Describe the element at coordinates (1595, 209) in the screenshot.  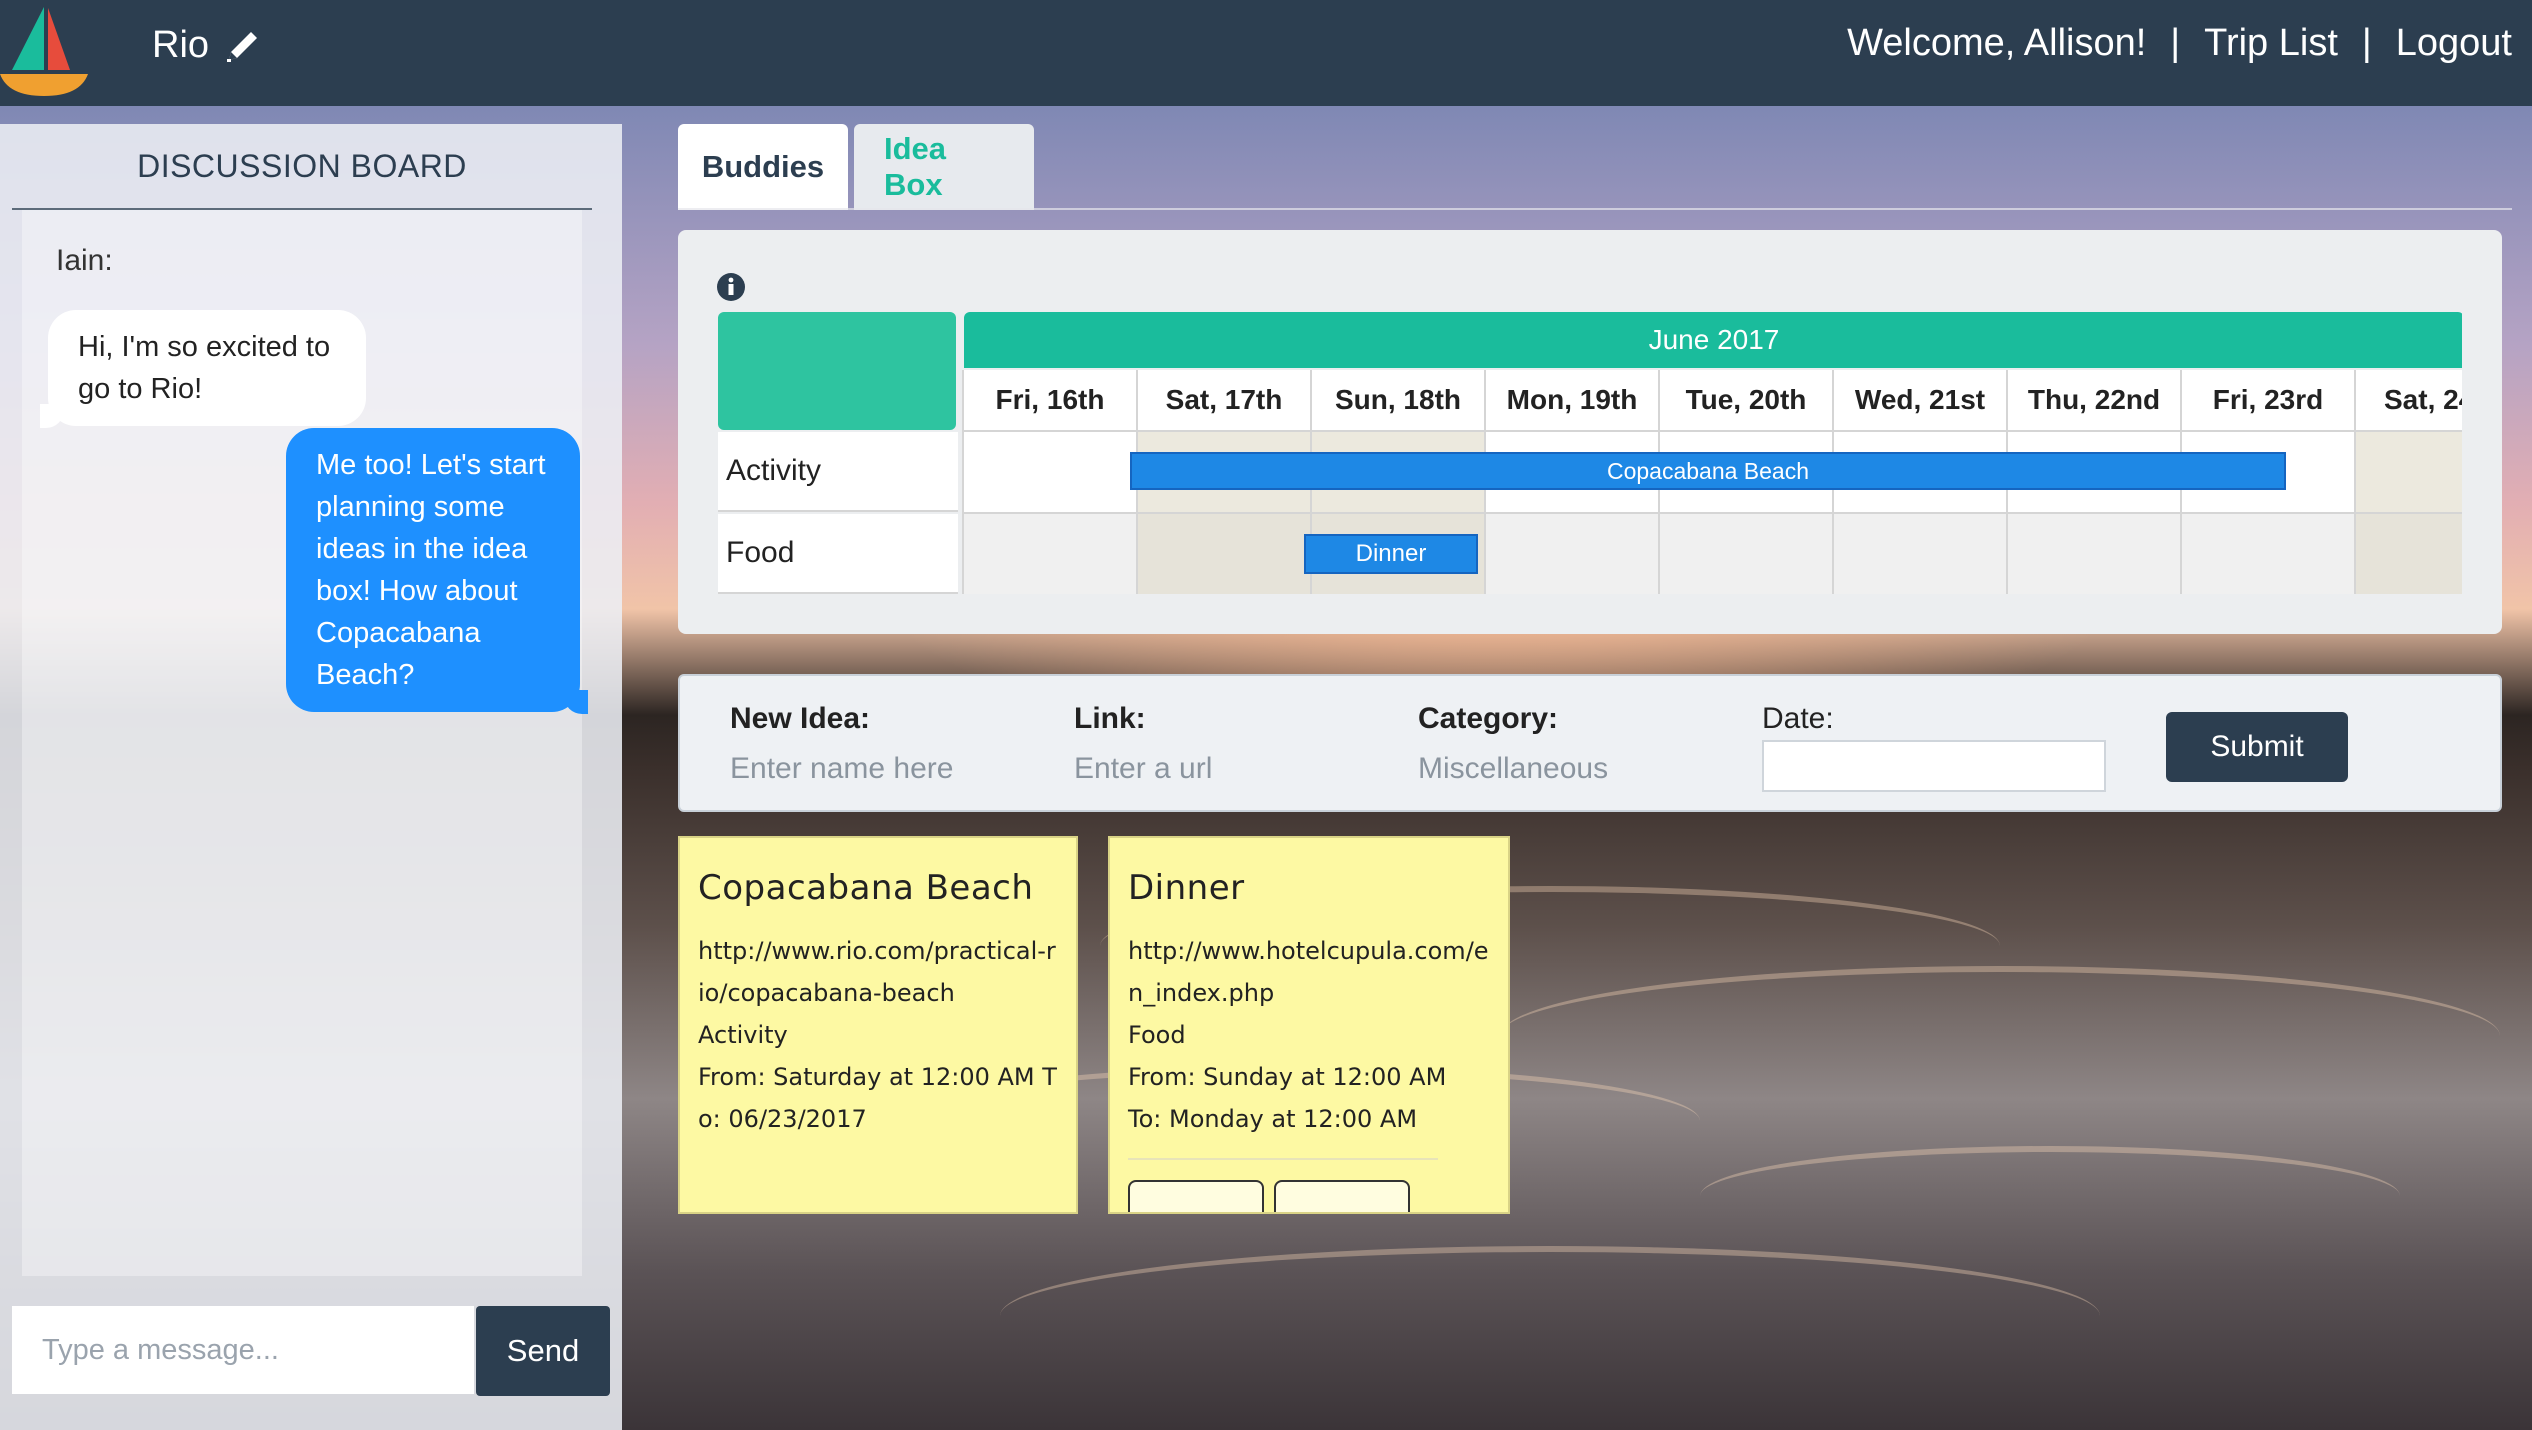
I see `tabs-divider` at that location.